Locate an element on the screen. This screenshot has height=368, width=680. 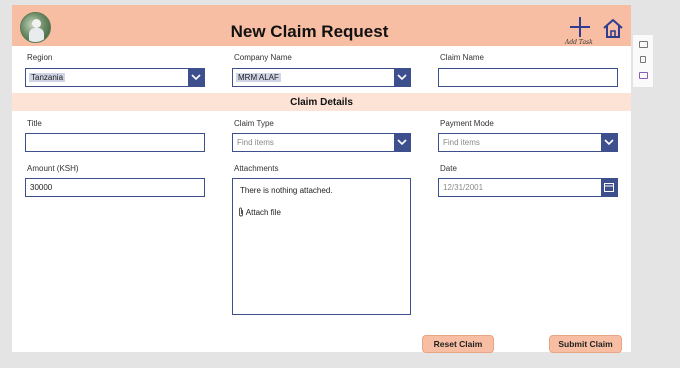
attachments-box: There is nothing attached. Attach file is located at coordinates (321, 246).